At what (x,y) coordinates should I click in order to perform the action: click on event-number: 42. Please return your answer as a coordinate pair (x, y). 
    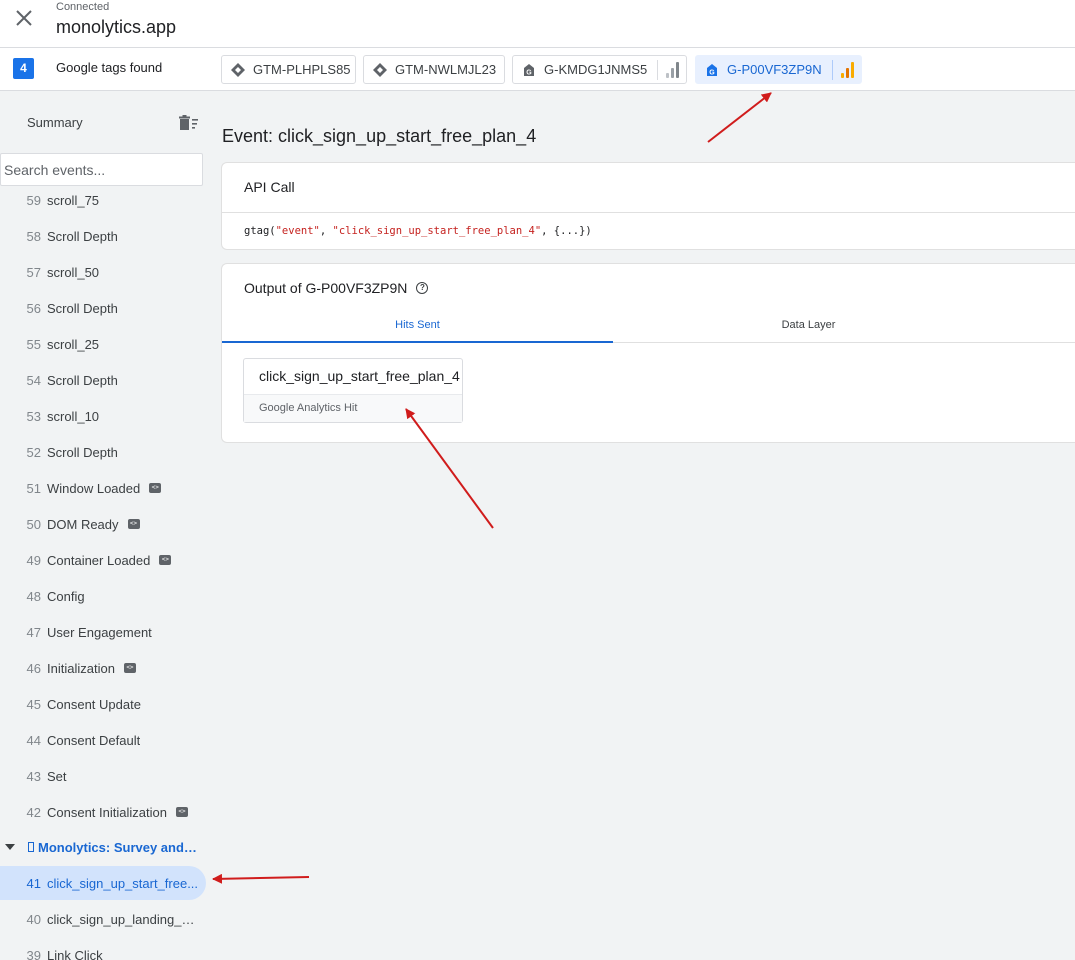
    Looking at the image, I should click on (33, 812).